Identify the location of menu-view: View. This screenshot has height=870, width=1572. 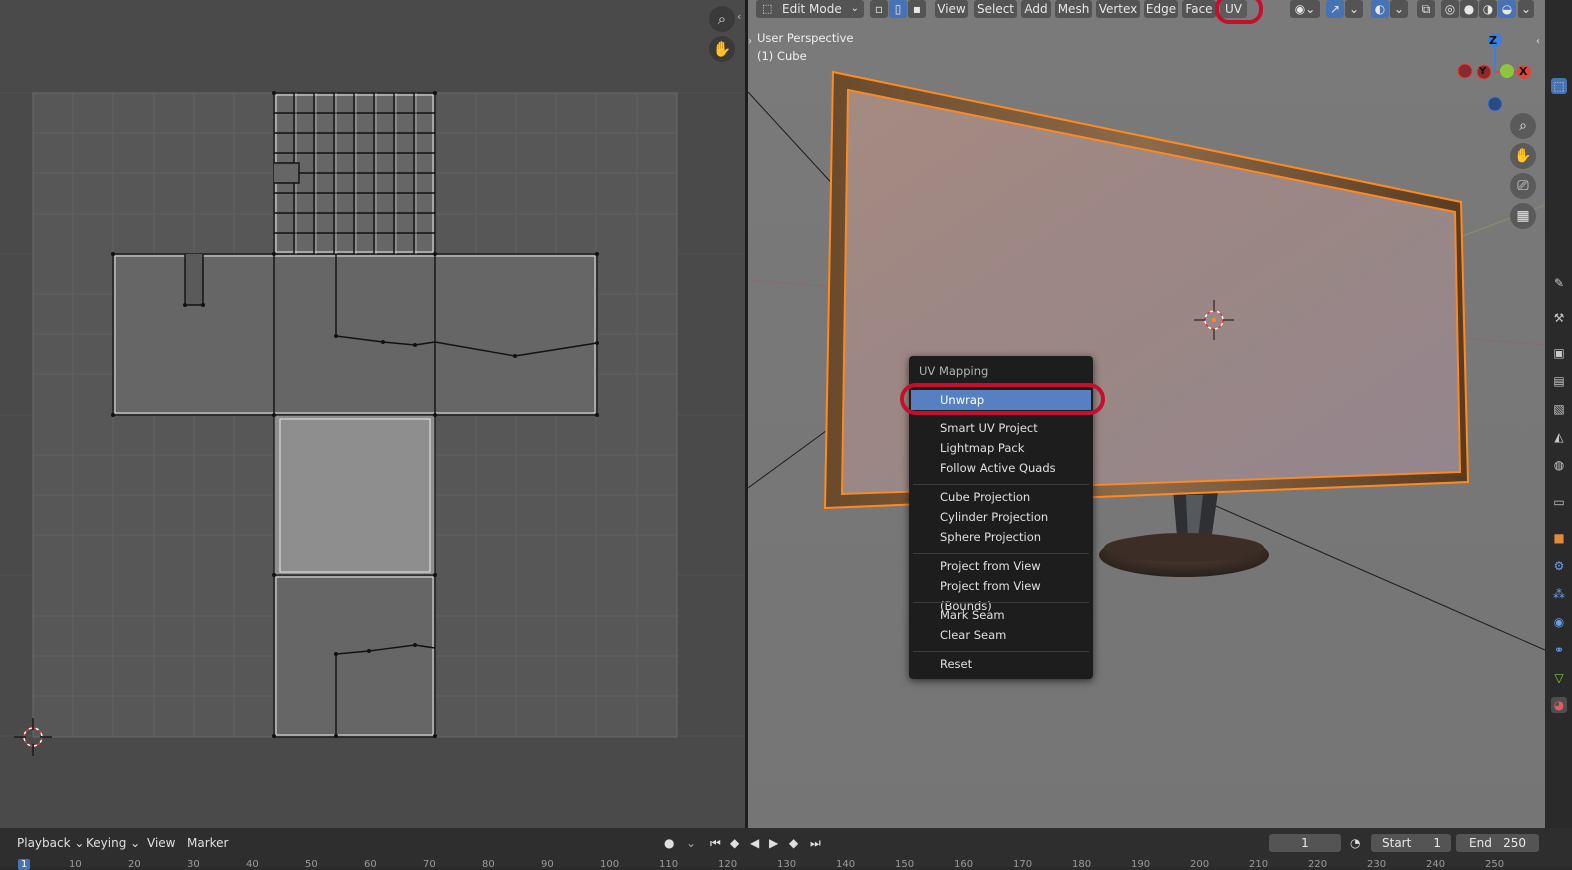
(951, 9).